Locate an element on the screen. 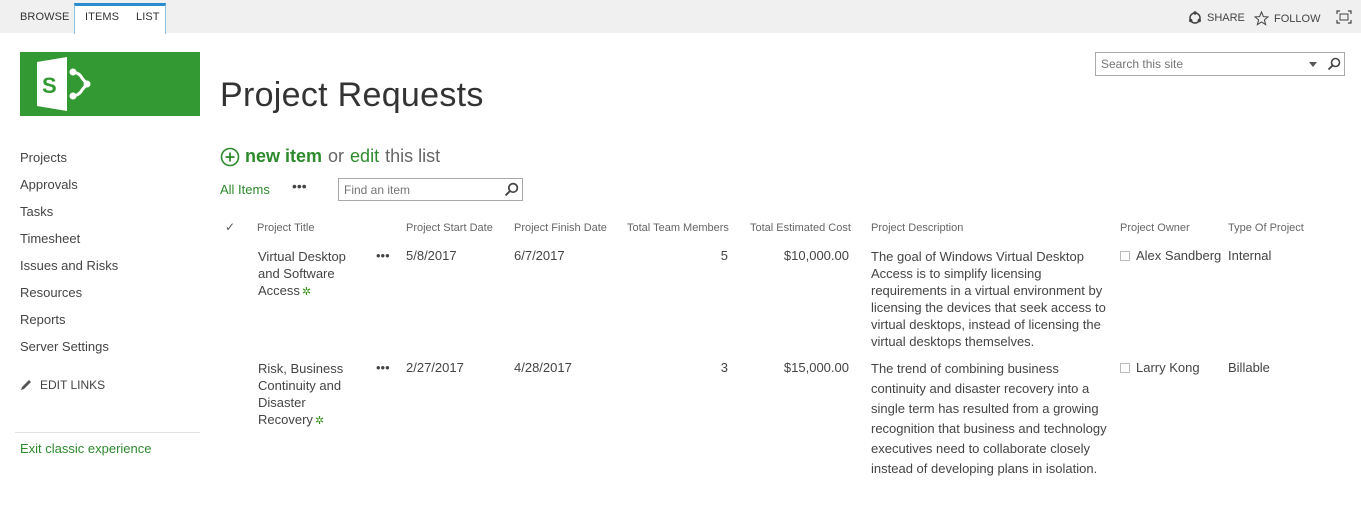 This screenshot has width=1361, height=511. owner-name: Larry Kong is located at coordinates (1168, 367).